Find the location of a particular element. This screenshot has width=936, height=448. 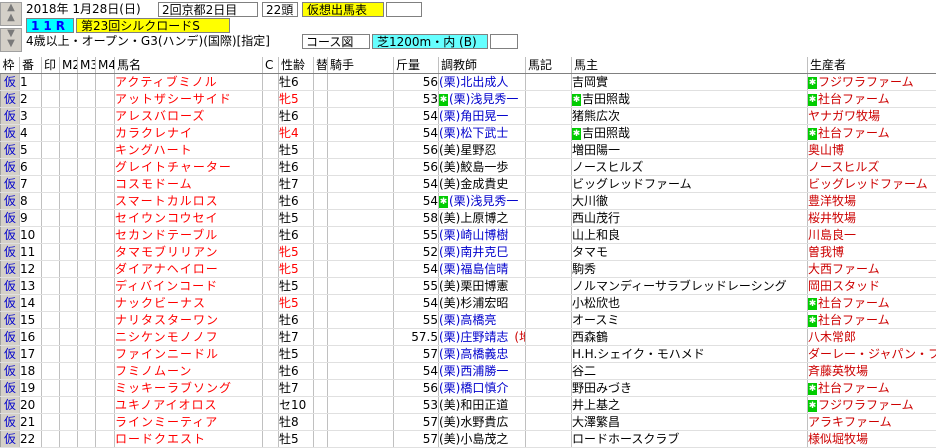

horse-name: セイウンコウセイ is located at coordinates (188, 218).